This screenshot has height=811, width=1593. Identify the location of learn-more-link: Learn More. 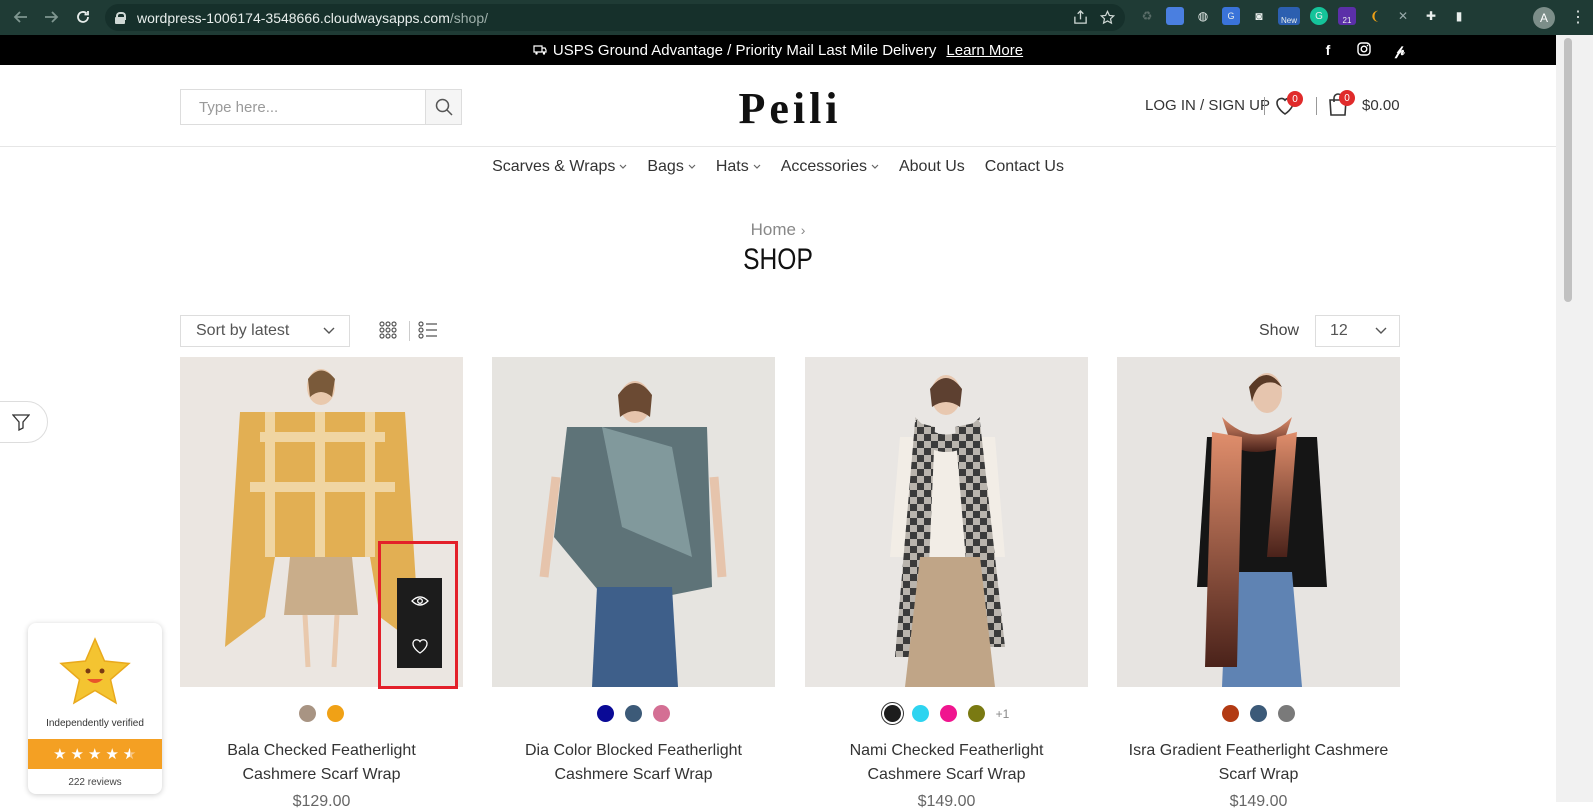
(984, 50).